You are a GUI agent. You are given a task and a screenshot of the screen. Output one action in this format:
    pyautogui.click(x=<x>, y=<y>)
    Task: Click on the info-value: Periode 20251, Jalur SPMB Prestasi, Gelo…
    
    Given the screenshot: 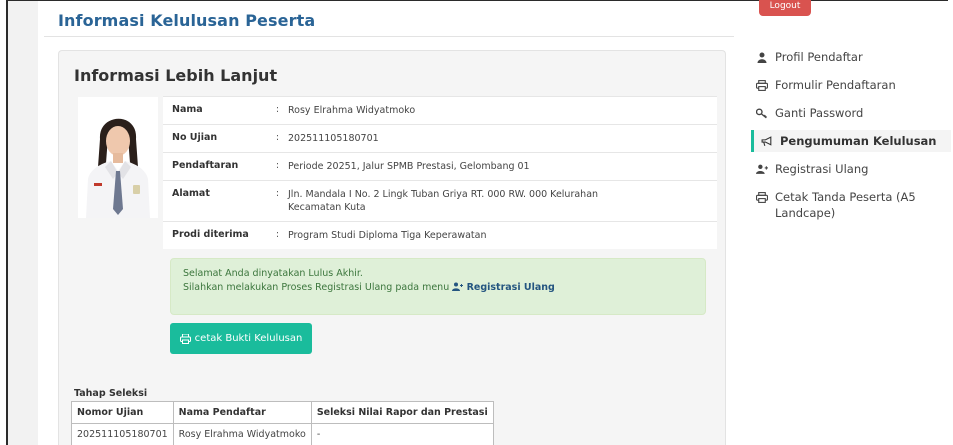 What is the action you would take?
    pyautogui.click(x=409, y=166)
    